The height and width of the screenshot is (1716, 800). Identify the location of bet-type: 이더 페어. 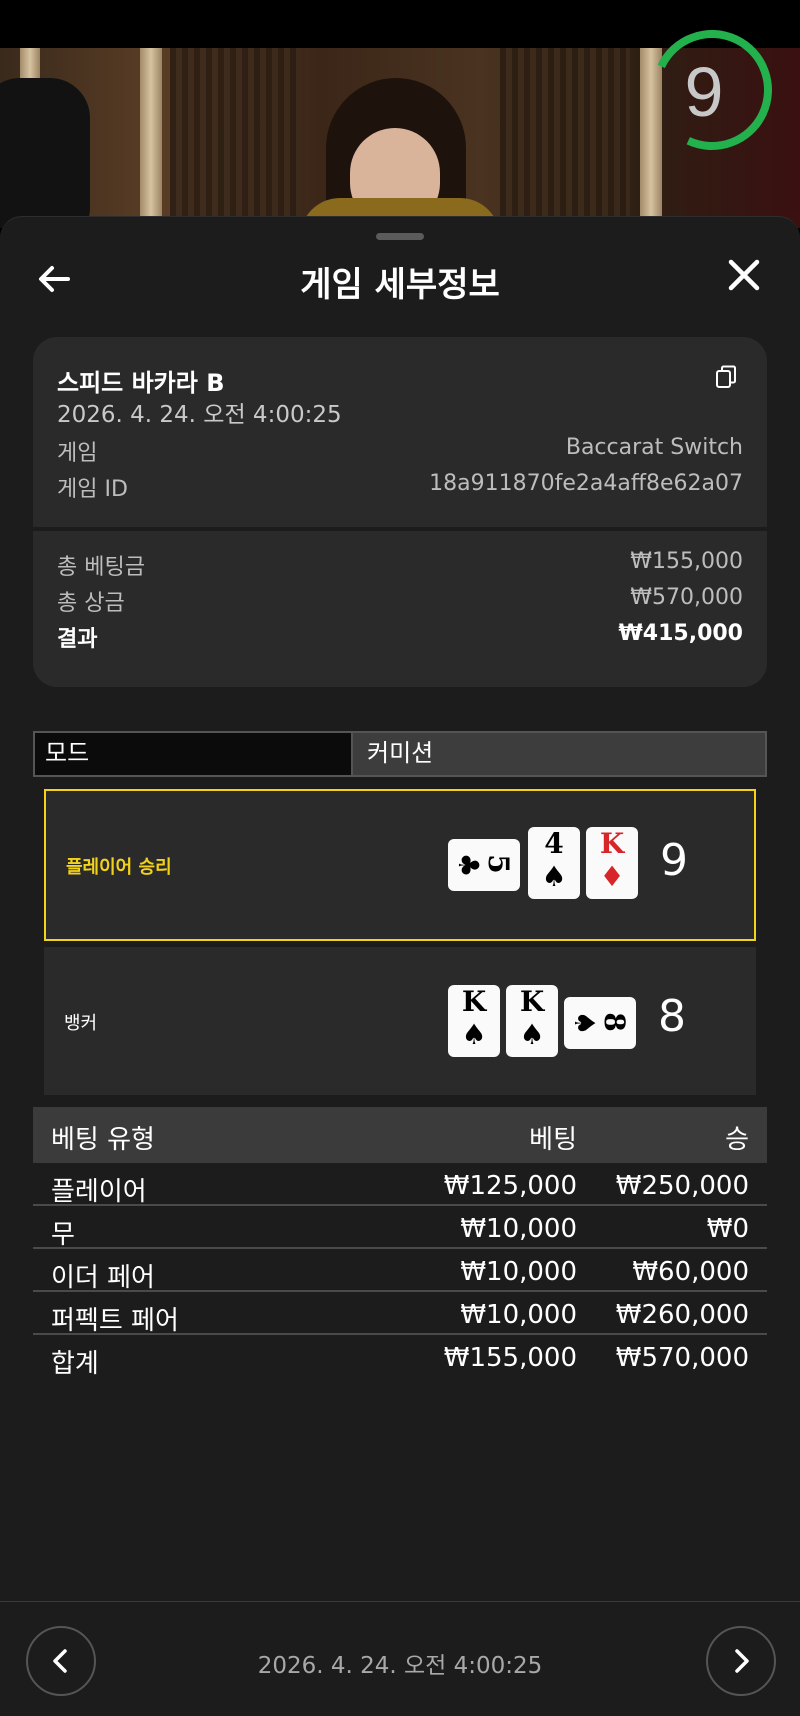
(103, 1278).